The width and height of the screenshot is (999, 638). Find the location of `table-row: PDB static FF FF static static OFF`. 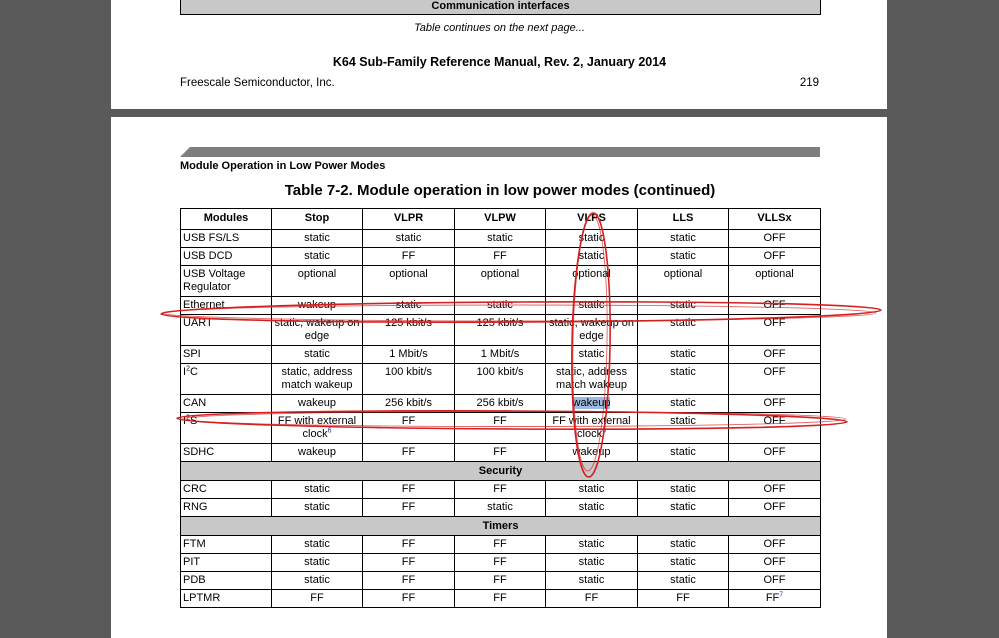

table-row: PDB static FF FF static static OFF is located at coordinates (500, 580).